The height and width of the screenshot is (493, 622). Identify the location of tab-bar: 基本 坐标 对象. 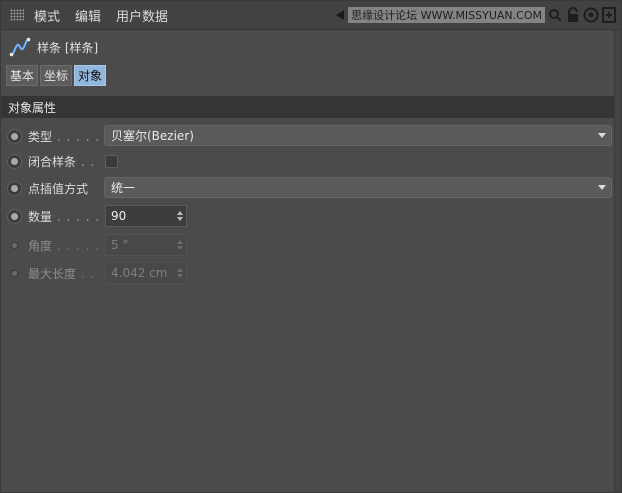
(56, 75).